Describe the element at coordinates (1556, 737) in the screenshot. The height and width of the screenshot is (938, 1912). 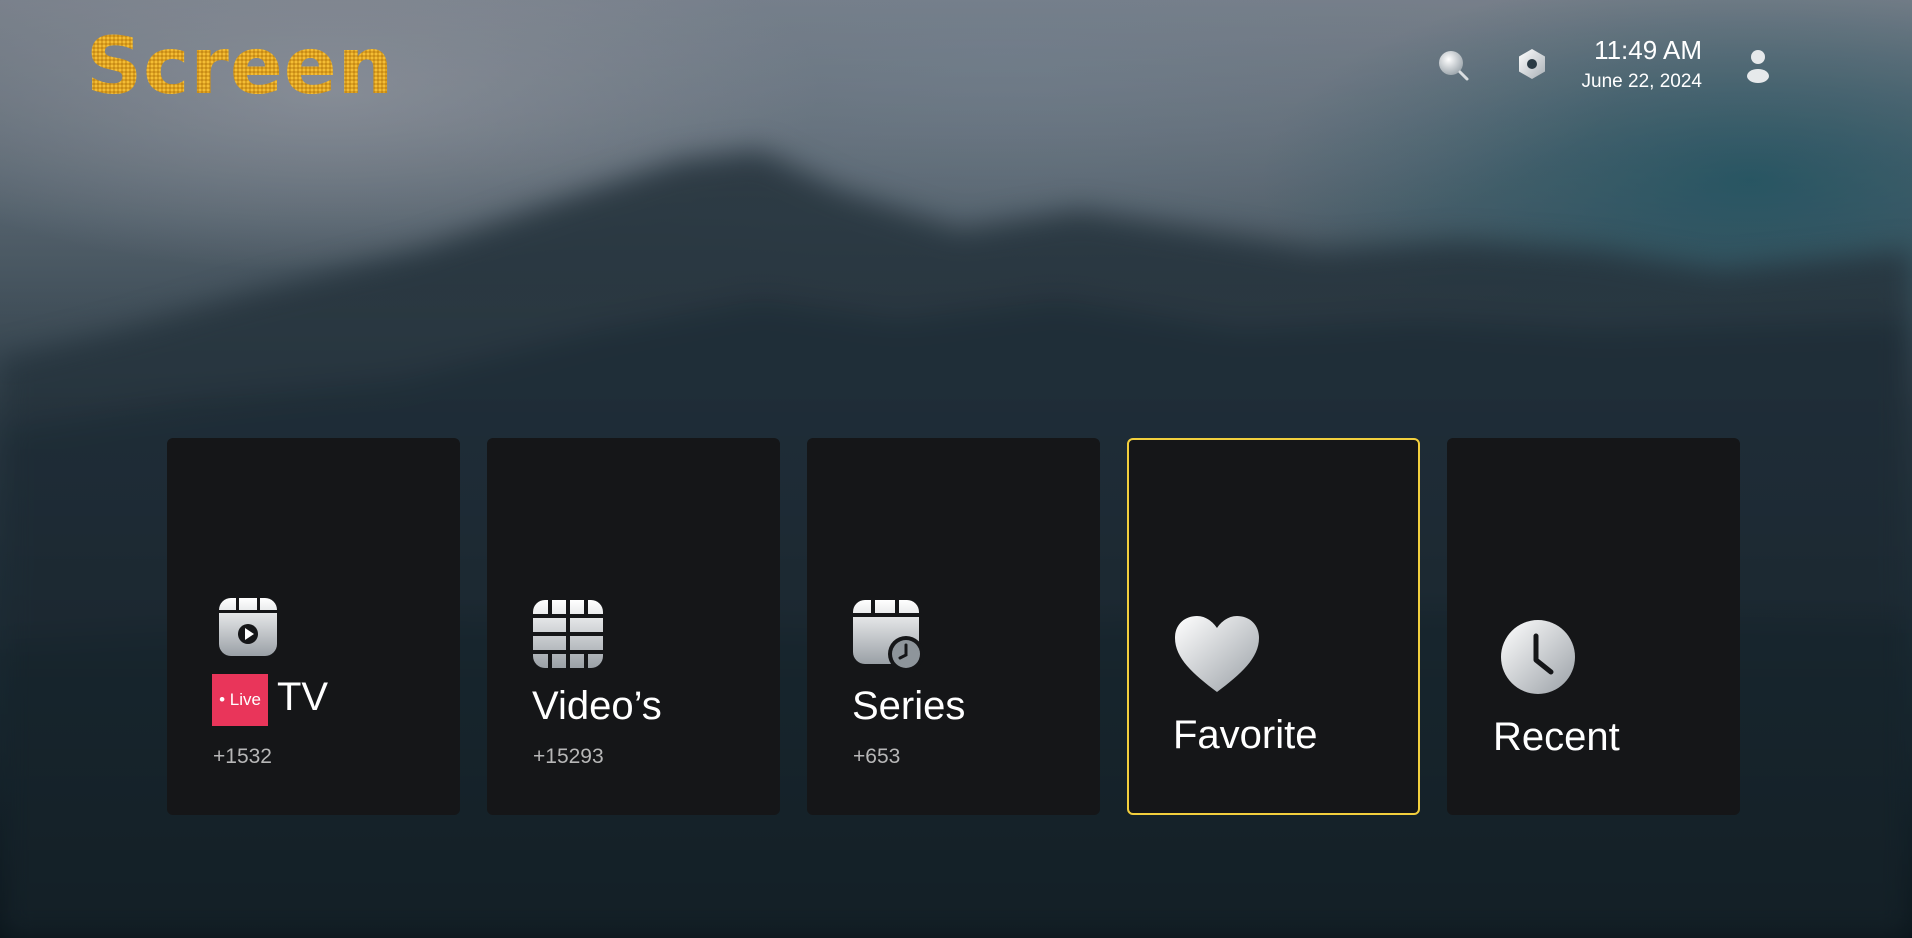
I see `card-title: Recent` at that location.